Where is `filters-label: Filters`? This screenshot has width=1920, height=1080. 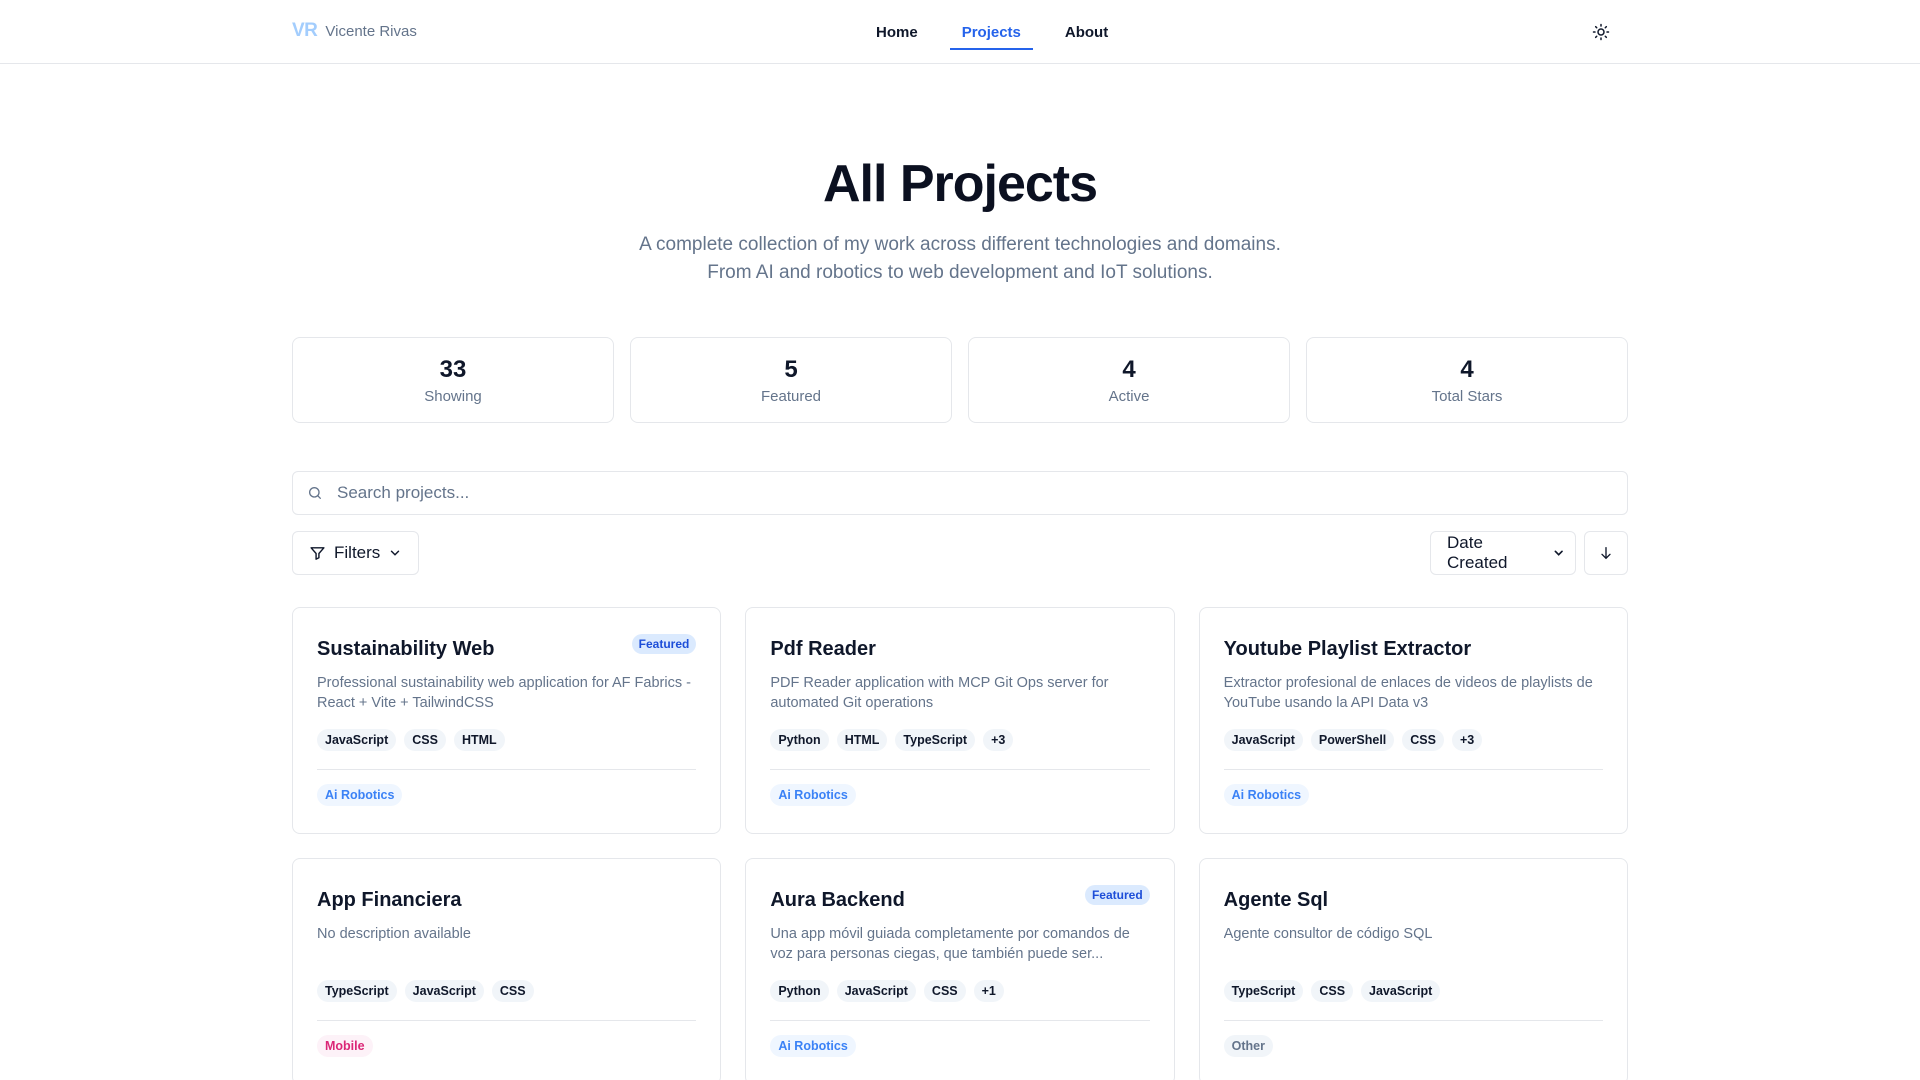 filters-label: Filters is located at coordinates (357, 553).